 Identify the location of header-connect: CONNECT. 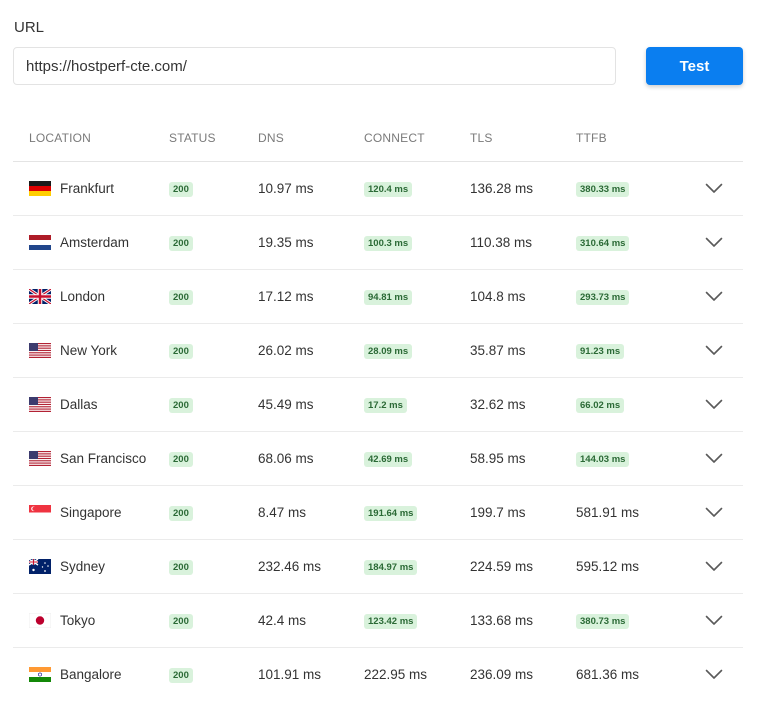
(417, 138).